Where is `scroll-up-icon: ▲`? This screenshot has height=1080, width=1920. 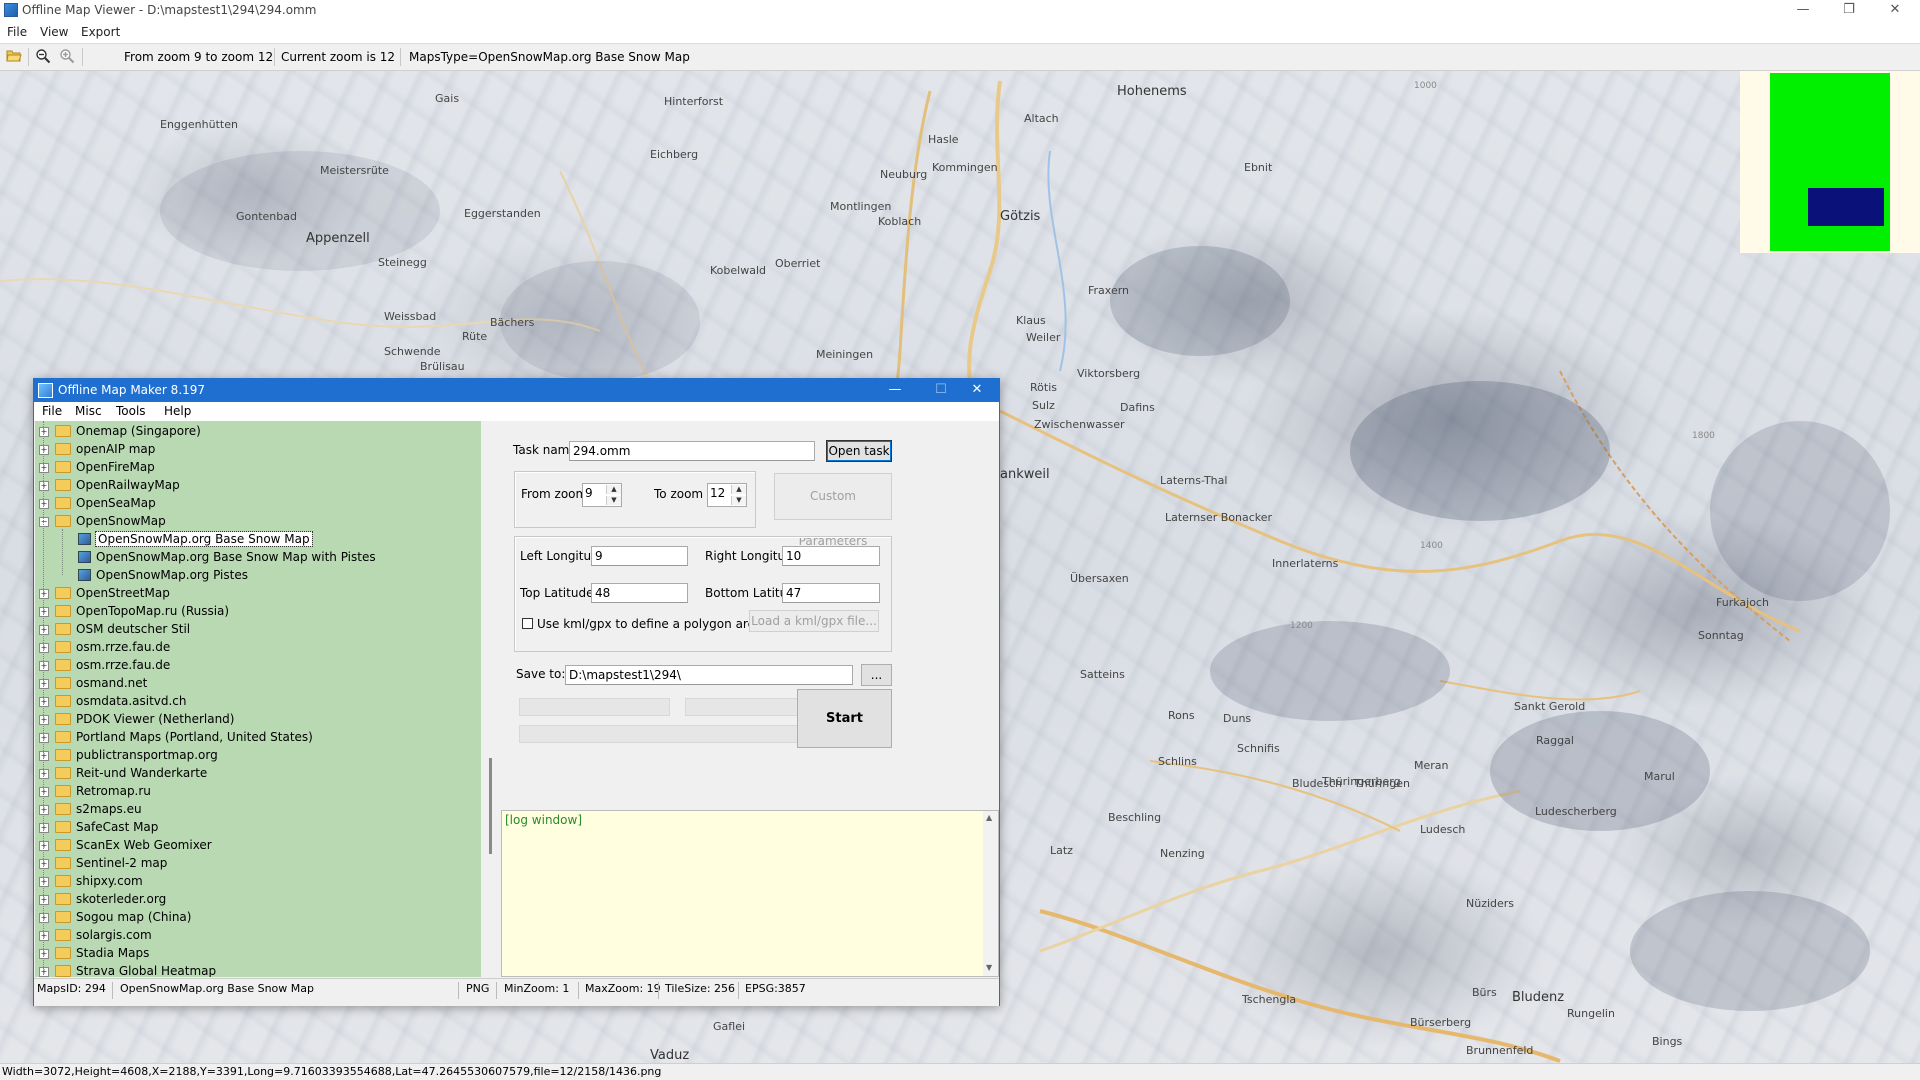 scroll-up-icon: ▲ is located at coordinates (989, 817).